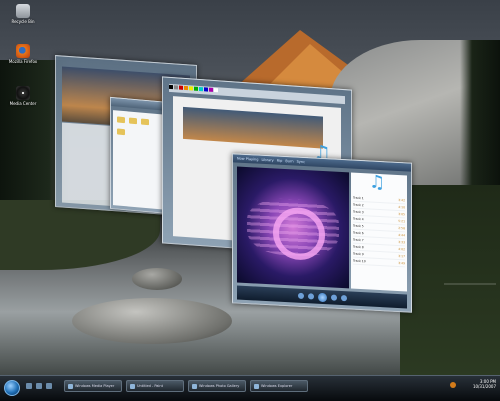 The width and height of the screenshot is (500, 401). What do you see at coordinates (289, 161) in the screenshot?
I see `tab-burn: Burn` at bounding box center [289, 161].